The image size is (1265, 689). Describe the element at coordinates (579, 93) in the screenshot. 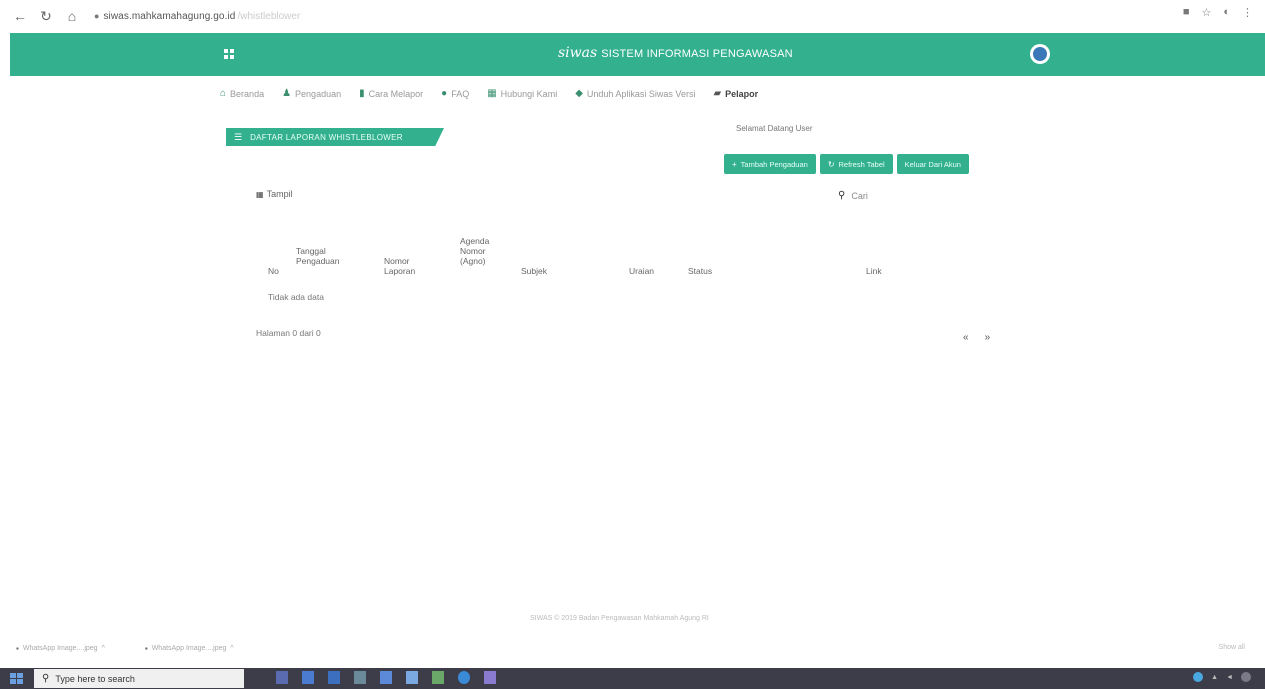

I see `android-icon: ◆` at that location.